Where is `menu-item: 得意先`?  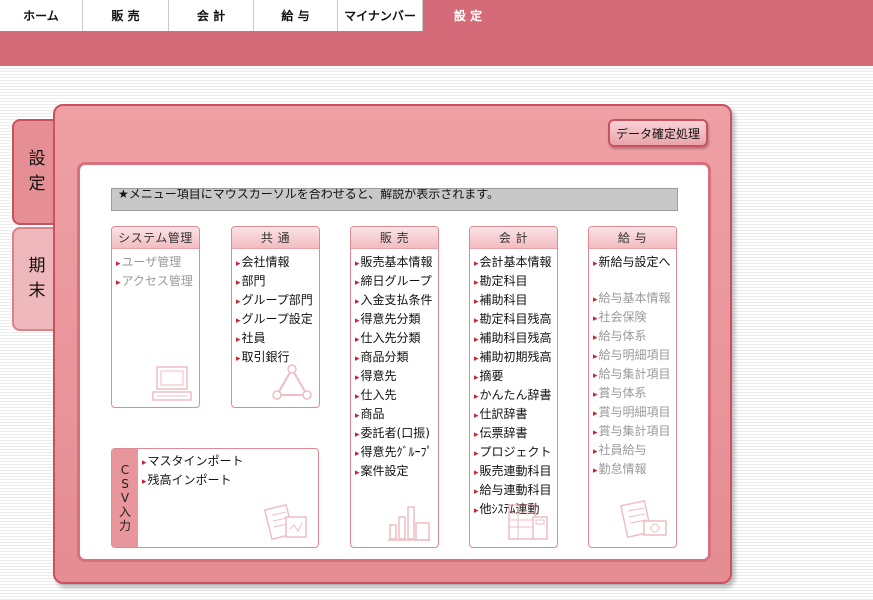 menu-item: 得意先 is located at coordinates (396, 377).